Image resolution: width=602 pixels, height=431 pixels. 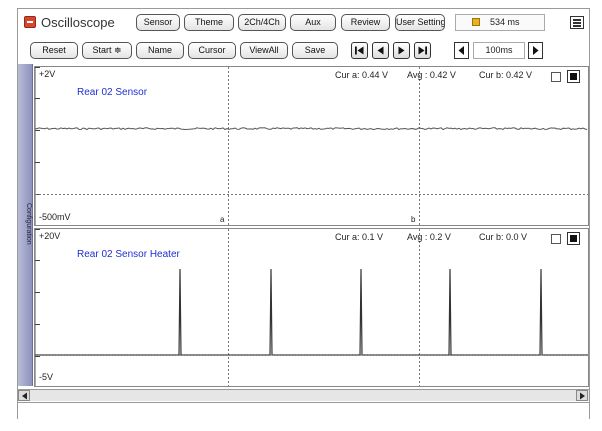 What do you see at coordinates (422, 50) in the screenshot?
I see `skip-last-icon` at bounding box center [422, 50].